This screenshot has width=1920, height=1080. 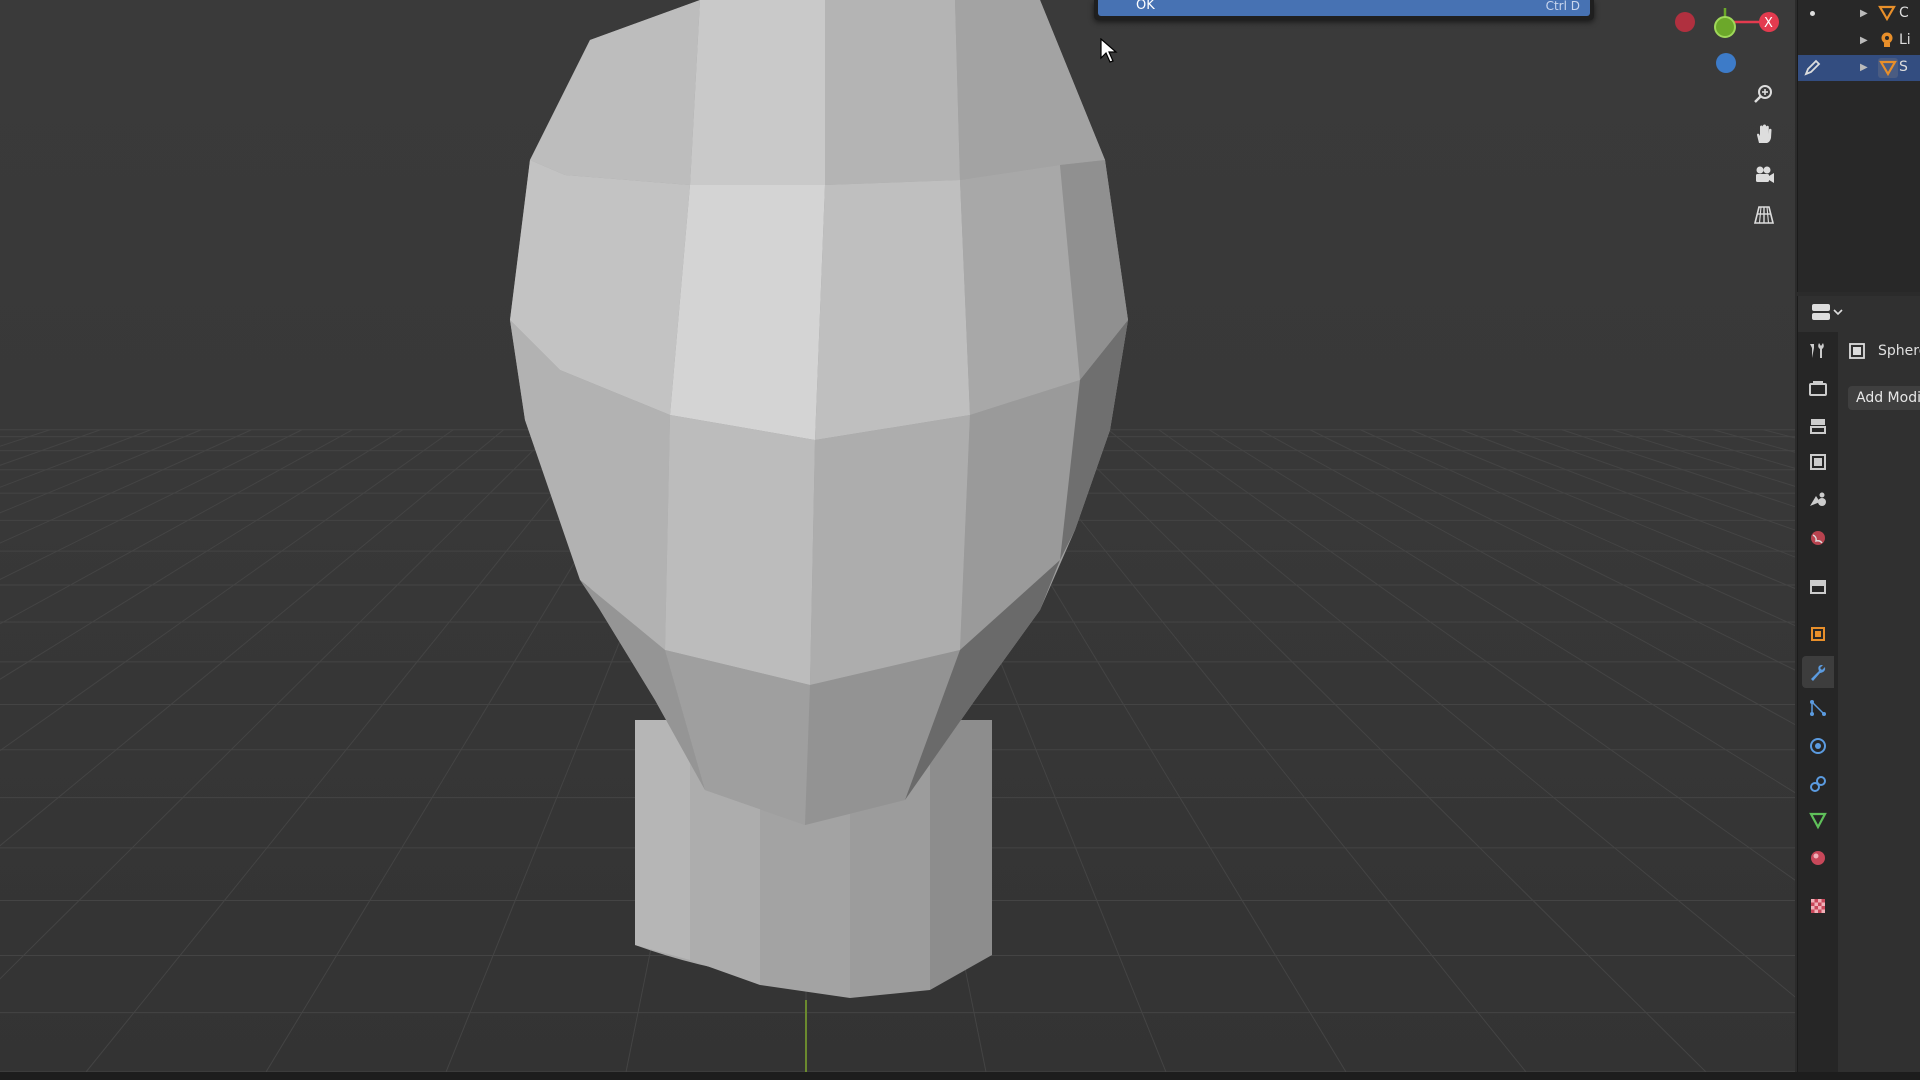 I want to click on outliner-row-light: ▶ Li, so click(x=1859, y=41).